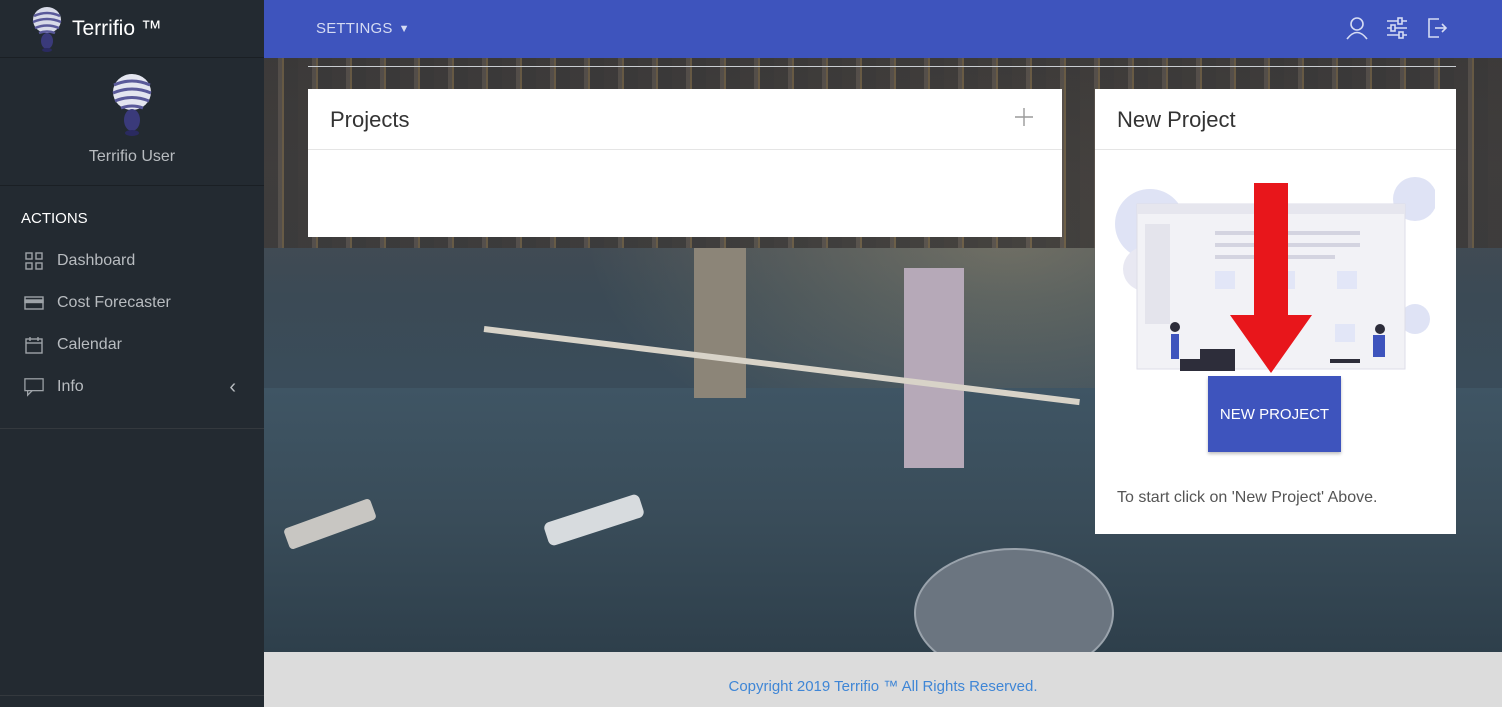  I want to click on sidebar-item-label: Cost Forecaster, so click(114, 302).